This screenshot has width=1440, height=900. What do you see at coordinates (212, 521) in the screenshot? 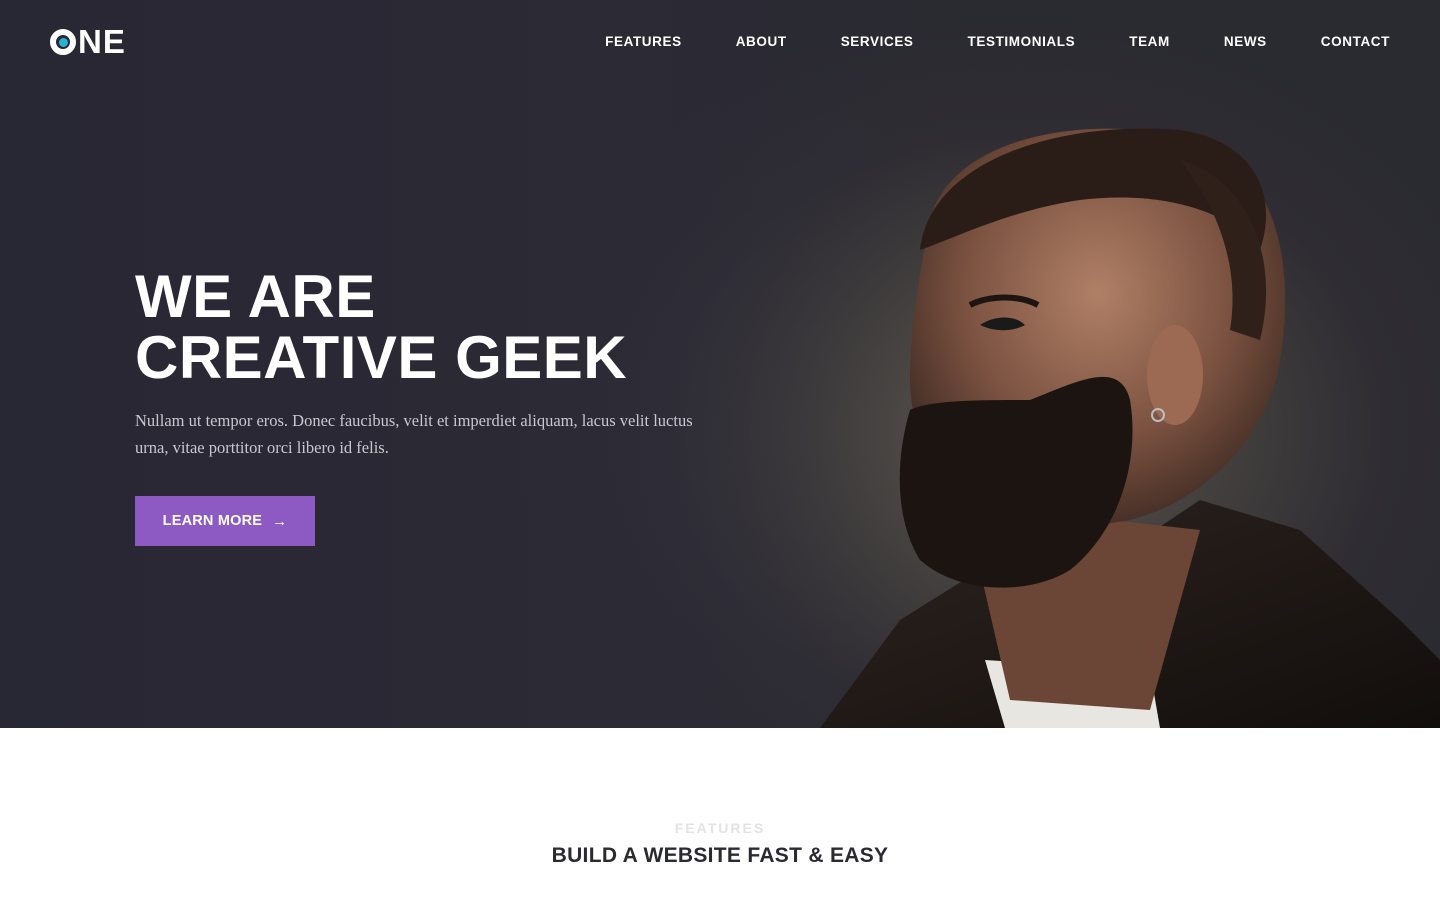
I see `learn-more-label: LEARN MORE` at bounding box center [212, 521].